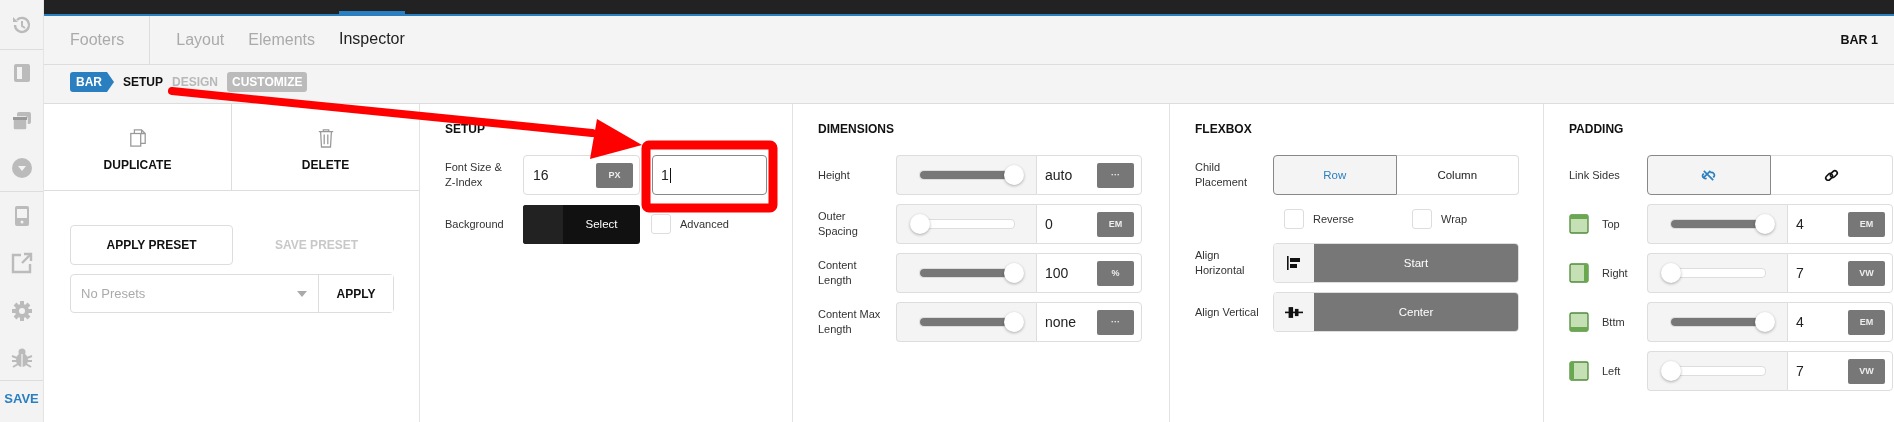 The image size is (1894, 422). I want to click on value-field: 0 EM, so click(1089, 224).